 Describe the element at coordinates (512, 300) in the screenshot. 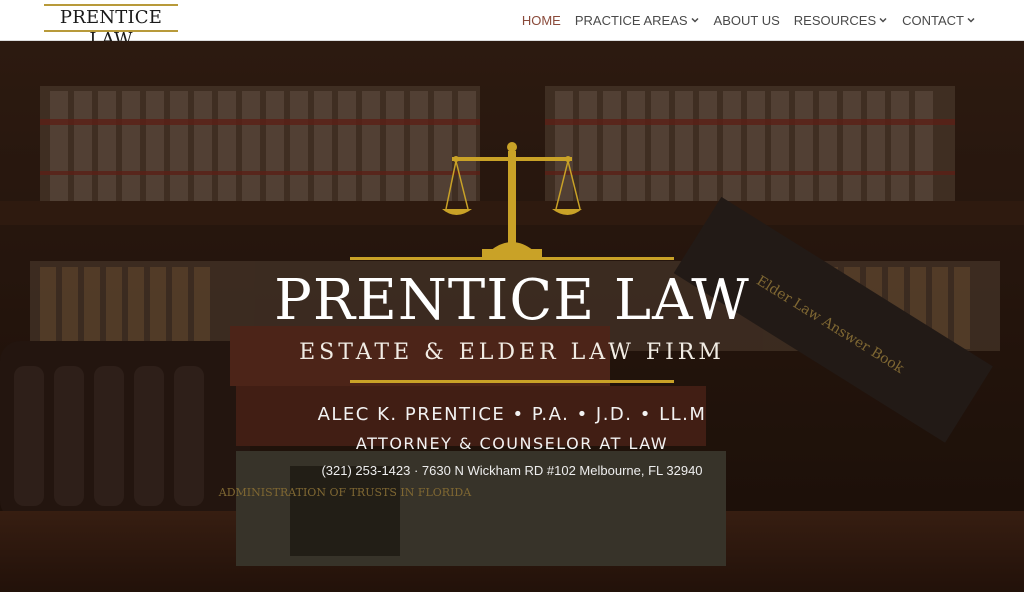

I see `hero-title: PRENTICE LAW` at that location.